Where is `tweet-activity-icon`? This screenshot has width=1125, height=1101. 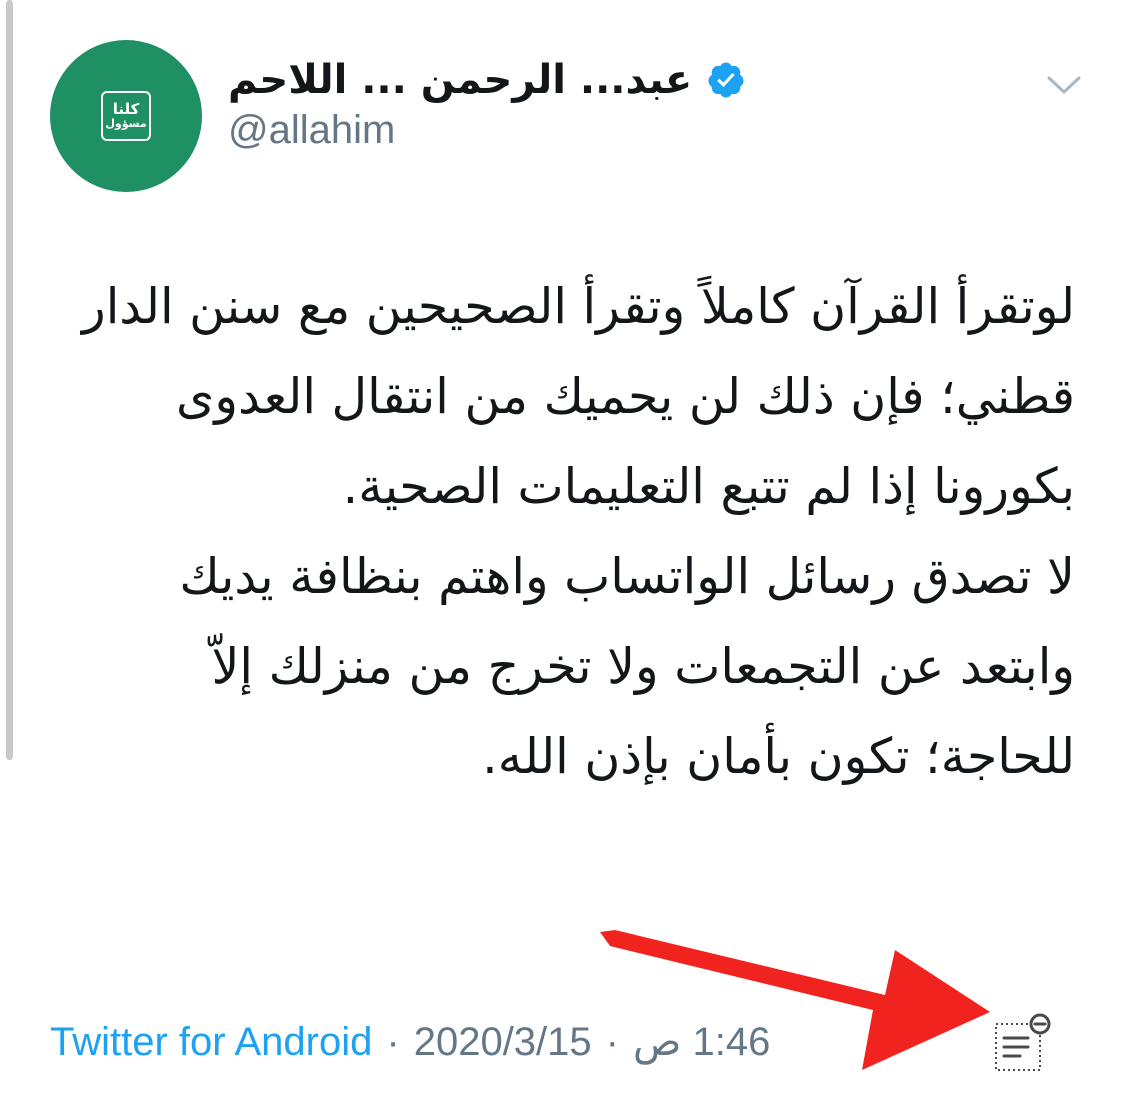
tweet-activity-icon is located at coordinates (1023, 1045).